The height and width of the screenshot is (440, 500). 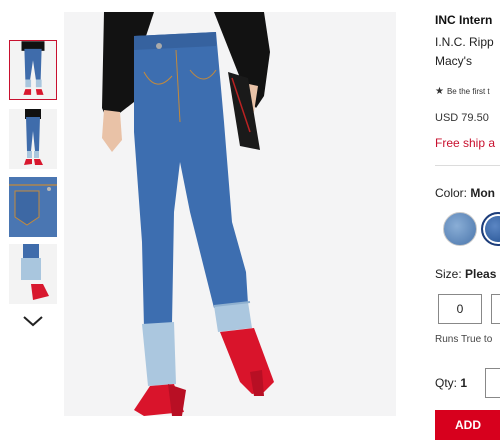 I want to click on thumbnail-pocket-image, so click(x=33, y=207).